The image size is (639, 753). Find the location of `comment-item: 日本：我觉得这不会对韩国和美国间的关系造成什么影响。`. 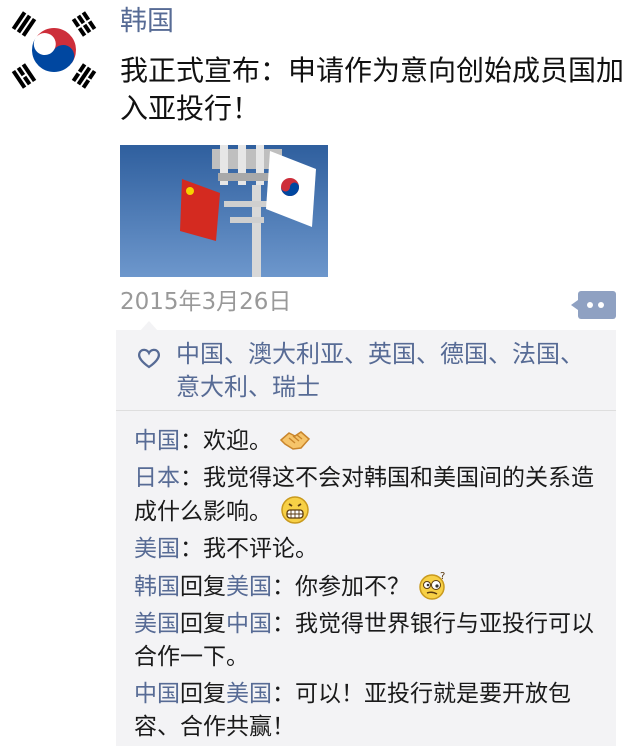

comment-item: 日本：我觉得这不会对韩国和美国间的关系造成什么影响。 is located at coordinates (373, 495).